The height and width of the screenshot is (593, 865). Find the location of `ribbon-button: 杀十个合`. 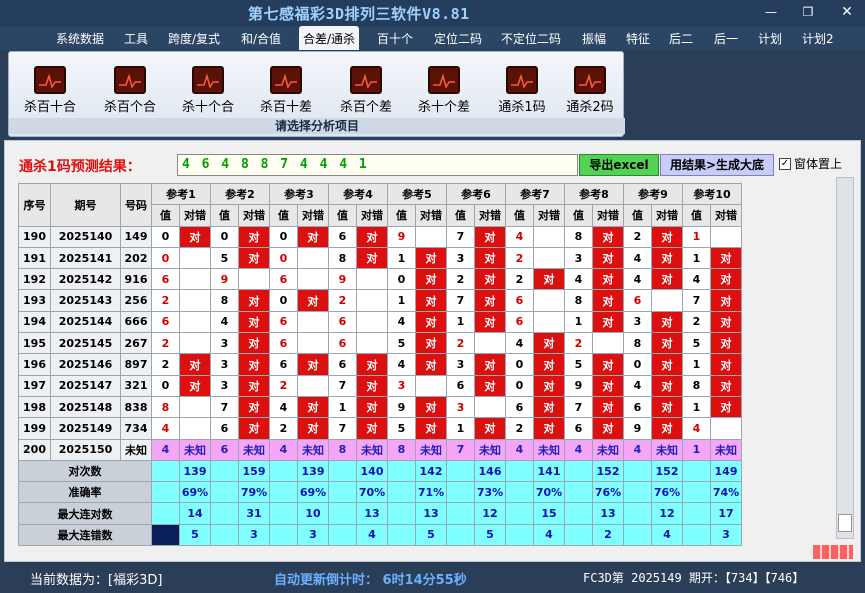

ribbon-button: 杀十个合 is located at coordinates (208, 90).